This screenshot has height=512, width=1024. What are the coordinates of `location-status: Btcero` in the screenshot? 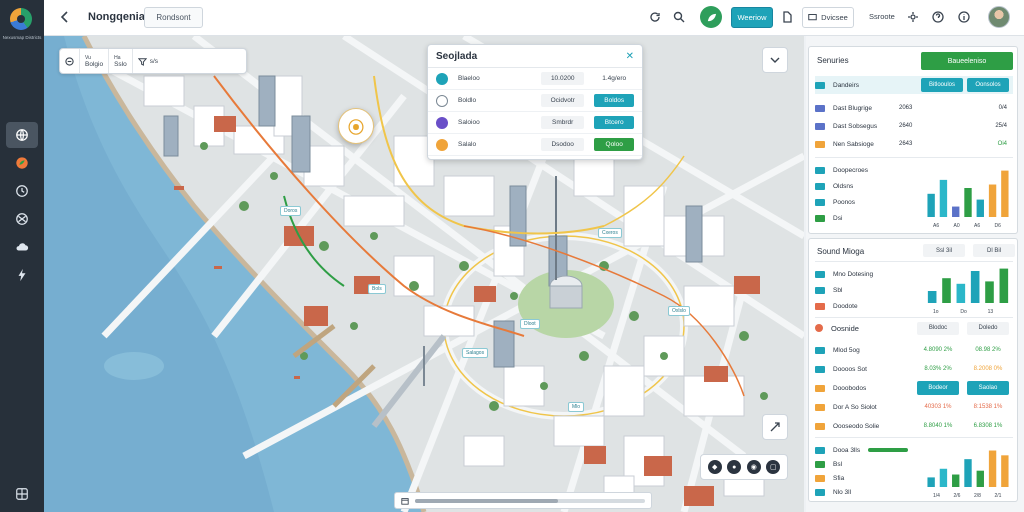 It's located at (614, 122).